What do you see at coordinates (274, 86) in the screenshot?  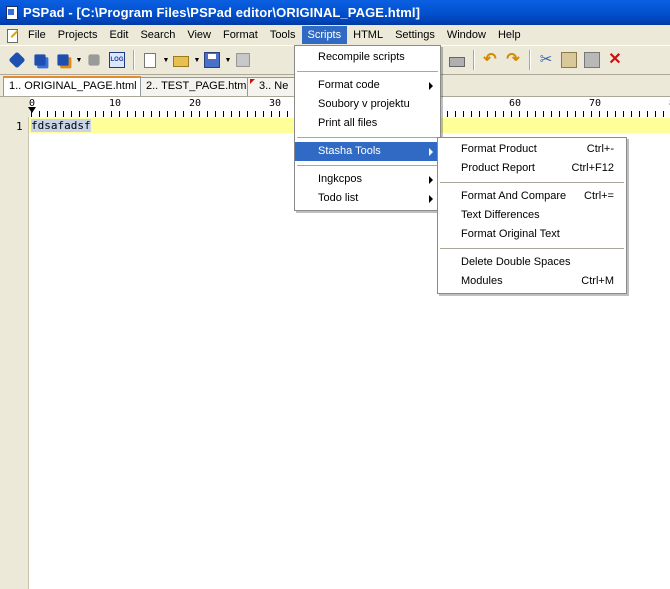 I see `tab-label: 3.. Ne` at bounding box center [274, 86].